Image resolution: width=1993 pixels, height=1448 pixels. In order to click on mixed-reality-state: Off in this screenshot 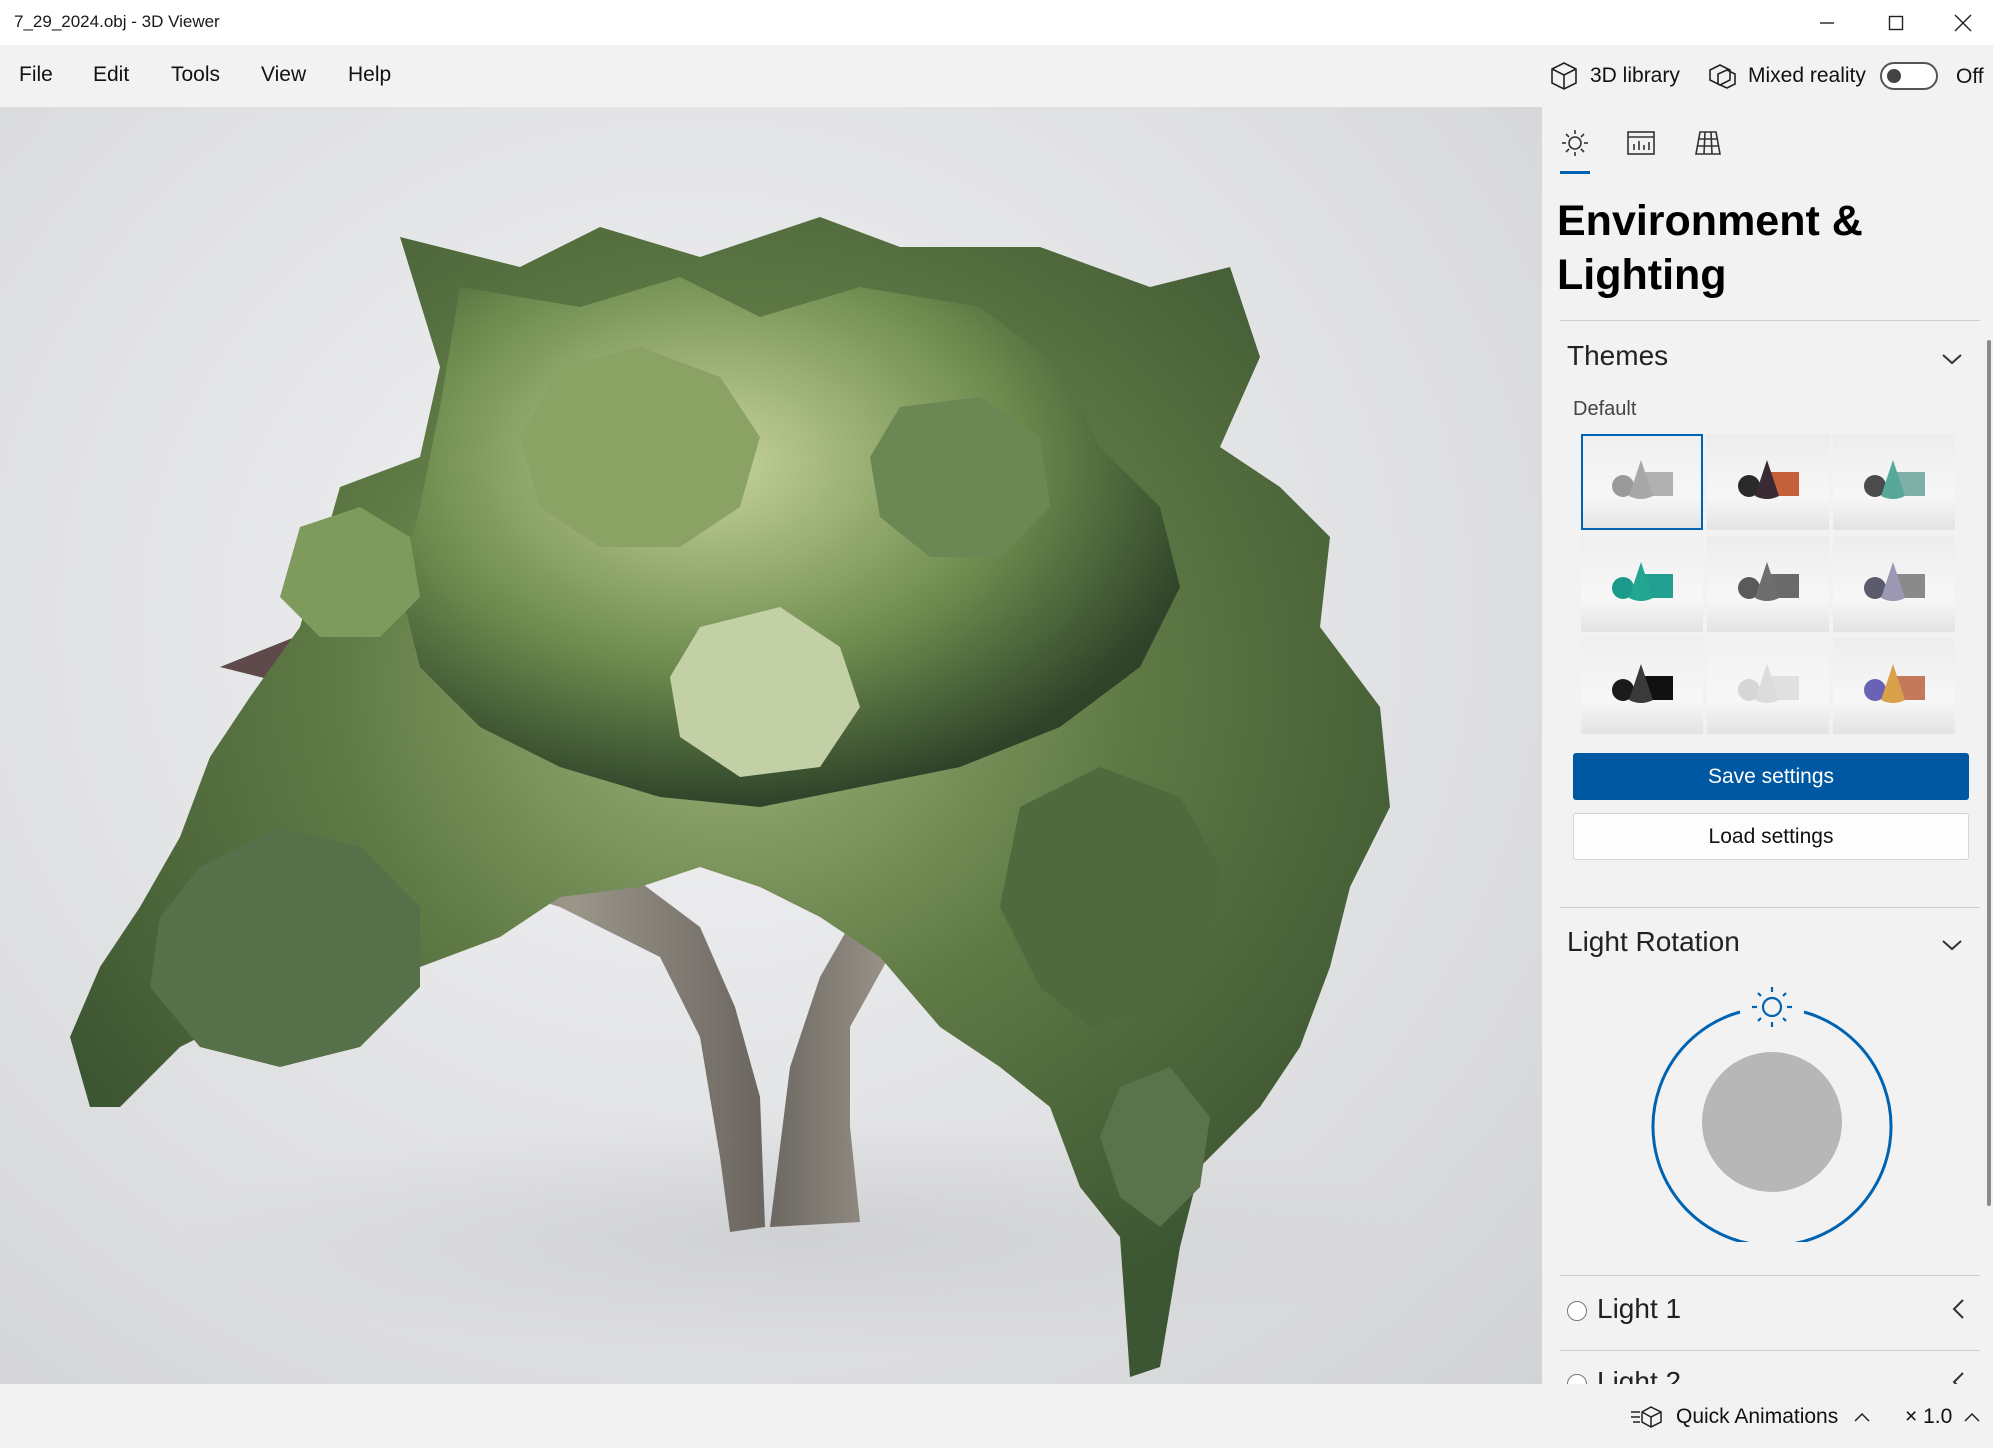, I will do `click(1970, 76)`.